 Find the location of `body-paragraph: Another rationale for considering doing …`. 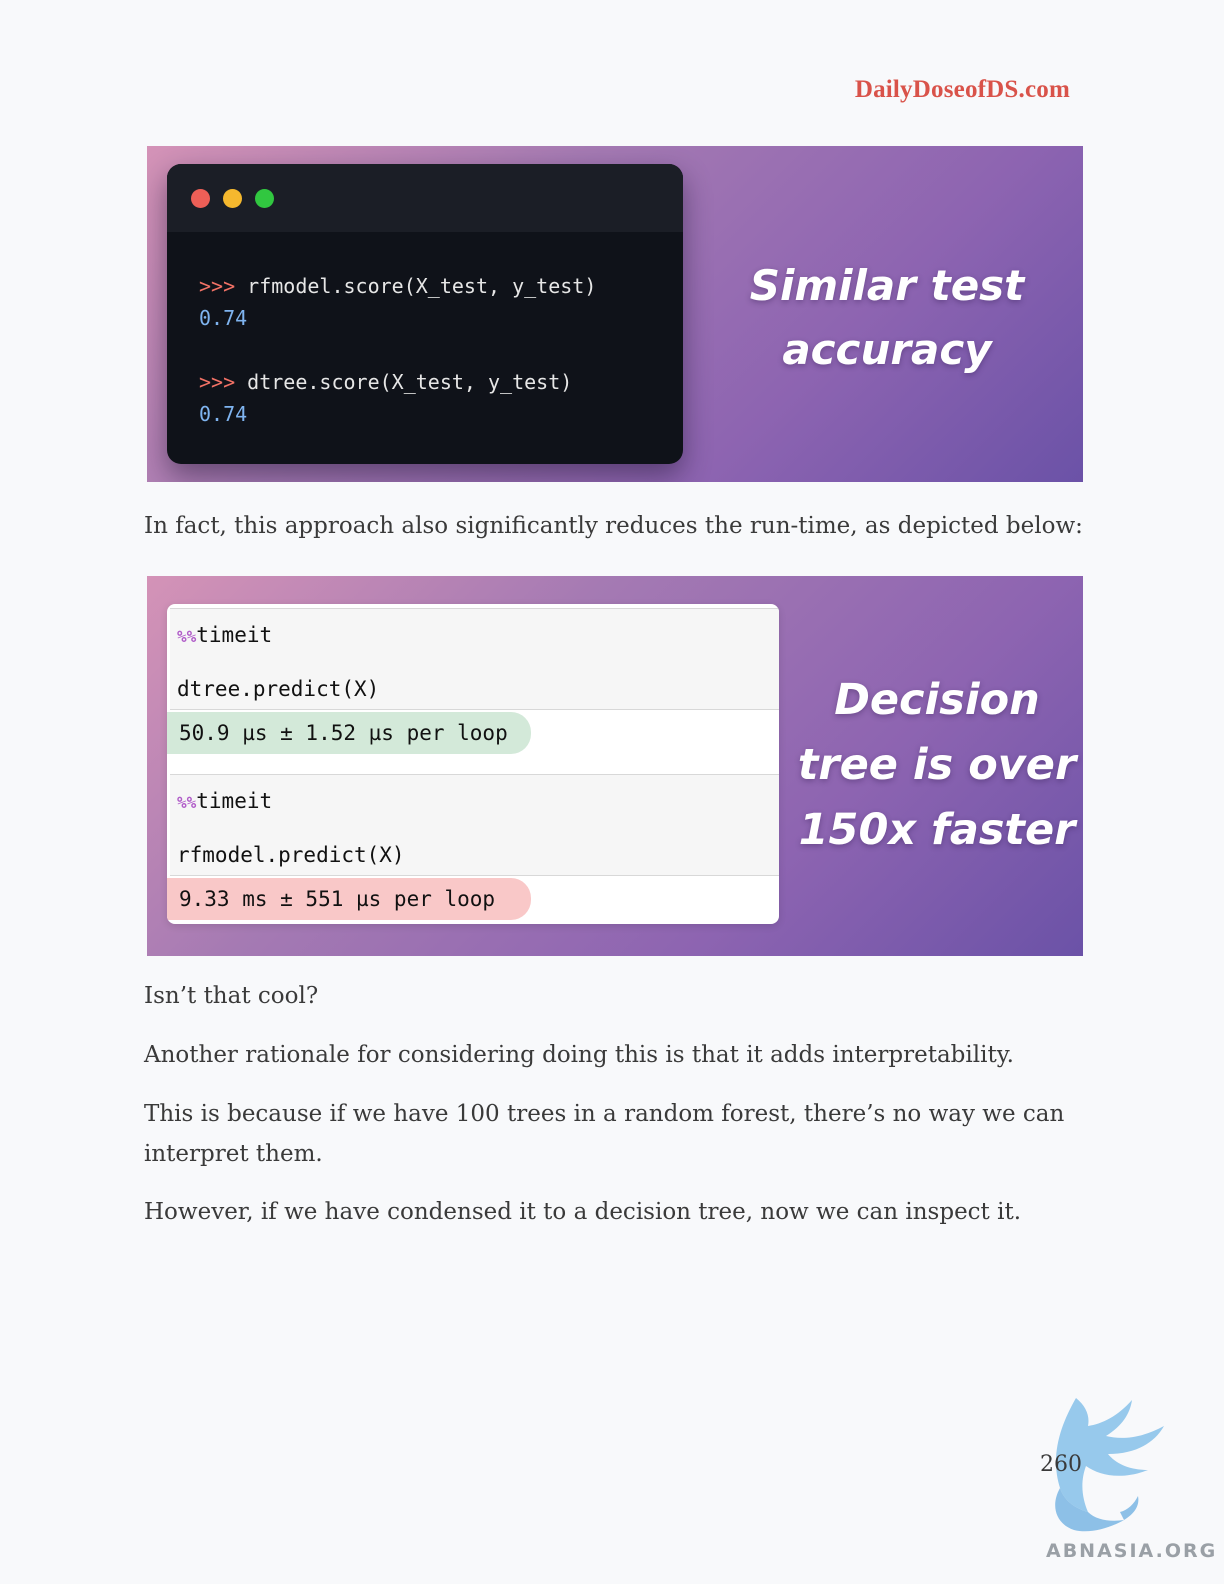

body-paragraph: Another rationale for considering doing … is located at coordinates (579, 1055).